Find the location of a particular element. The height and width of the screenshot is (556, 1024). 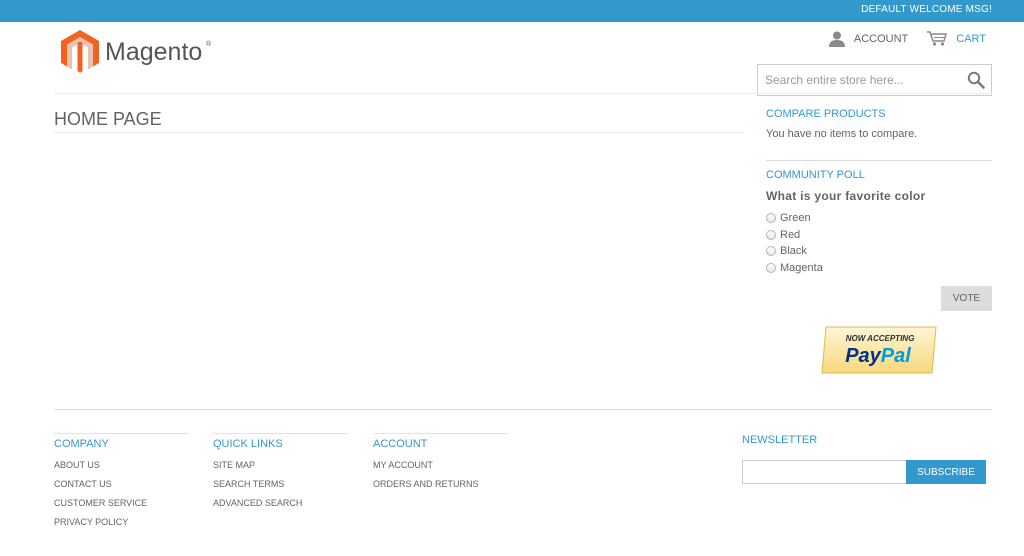

footer-link-advanced-search: ADVANCED SEARCH is located at coordinates (281, 507).